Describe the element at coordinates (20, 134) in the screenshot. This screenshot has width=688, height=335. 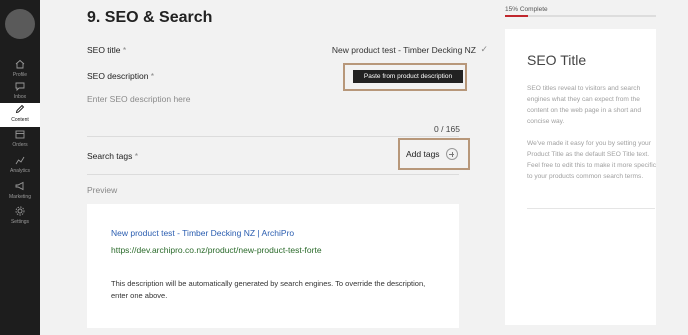
I see `box-icon` at that location.